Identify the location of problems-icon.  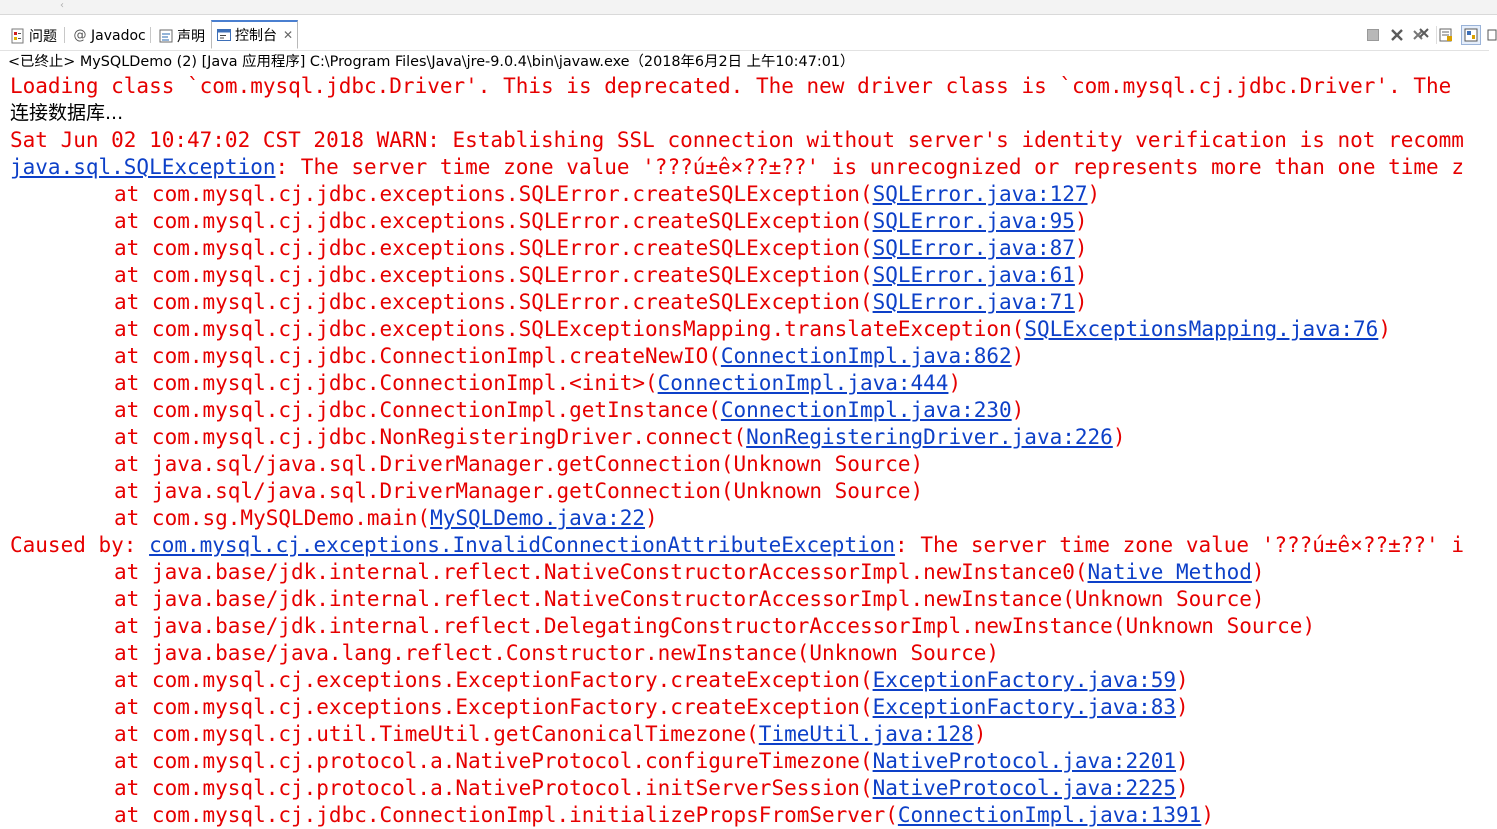
(18, 36).